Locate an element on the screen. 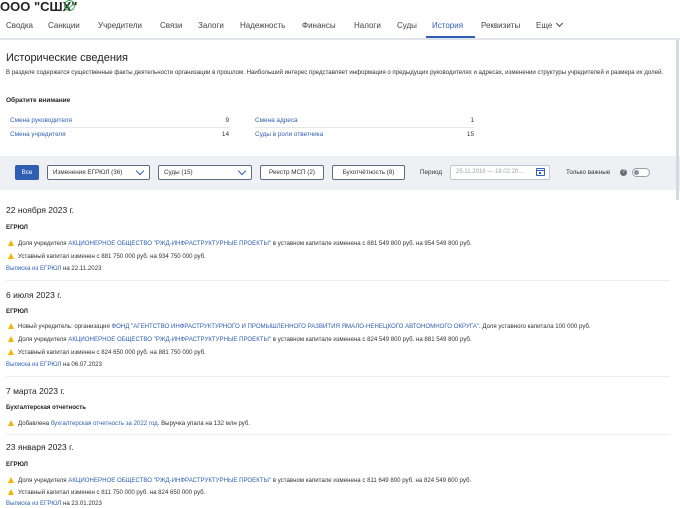  stat-director-change-count: 9 is located at coordinates (227, 120).